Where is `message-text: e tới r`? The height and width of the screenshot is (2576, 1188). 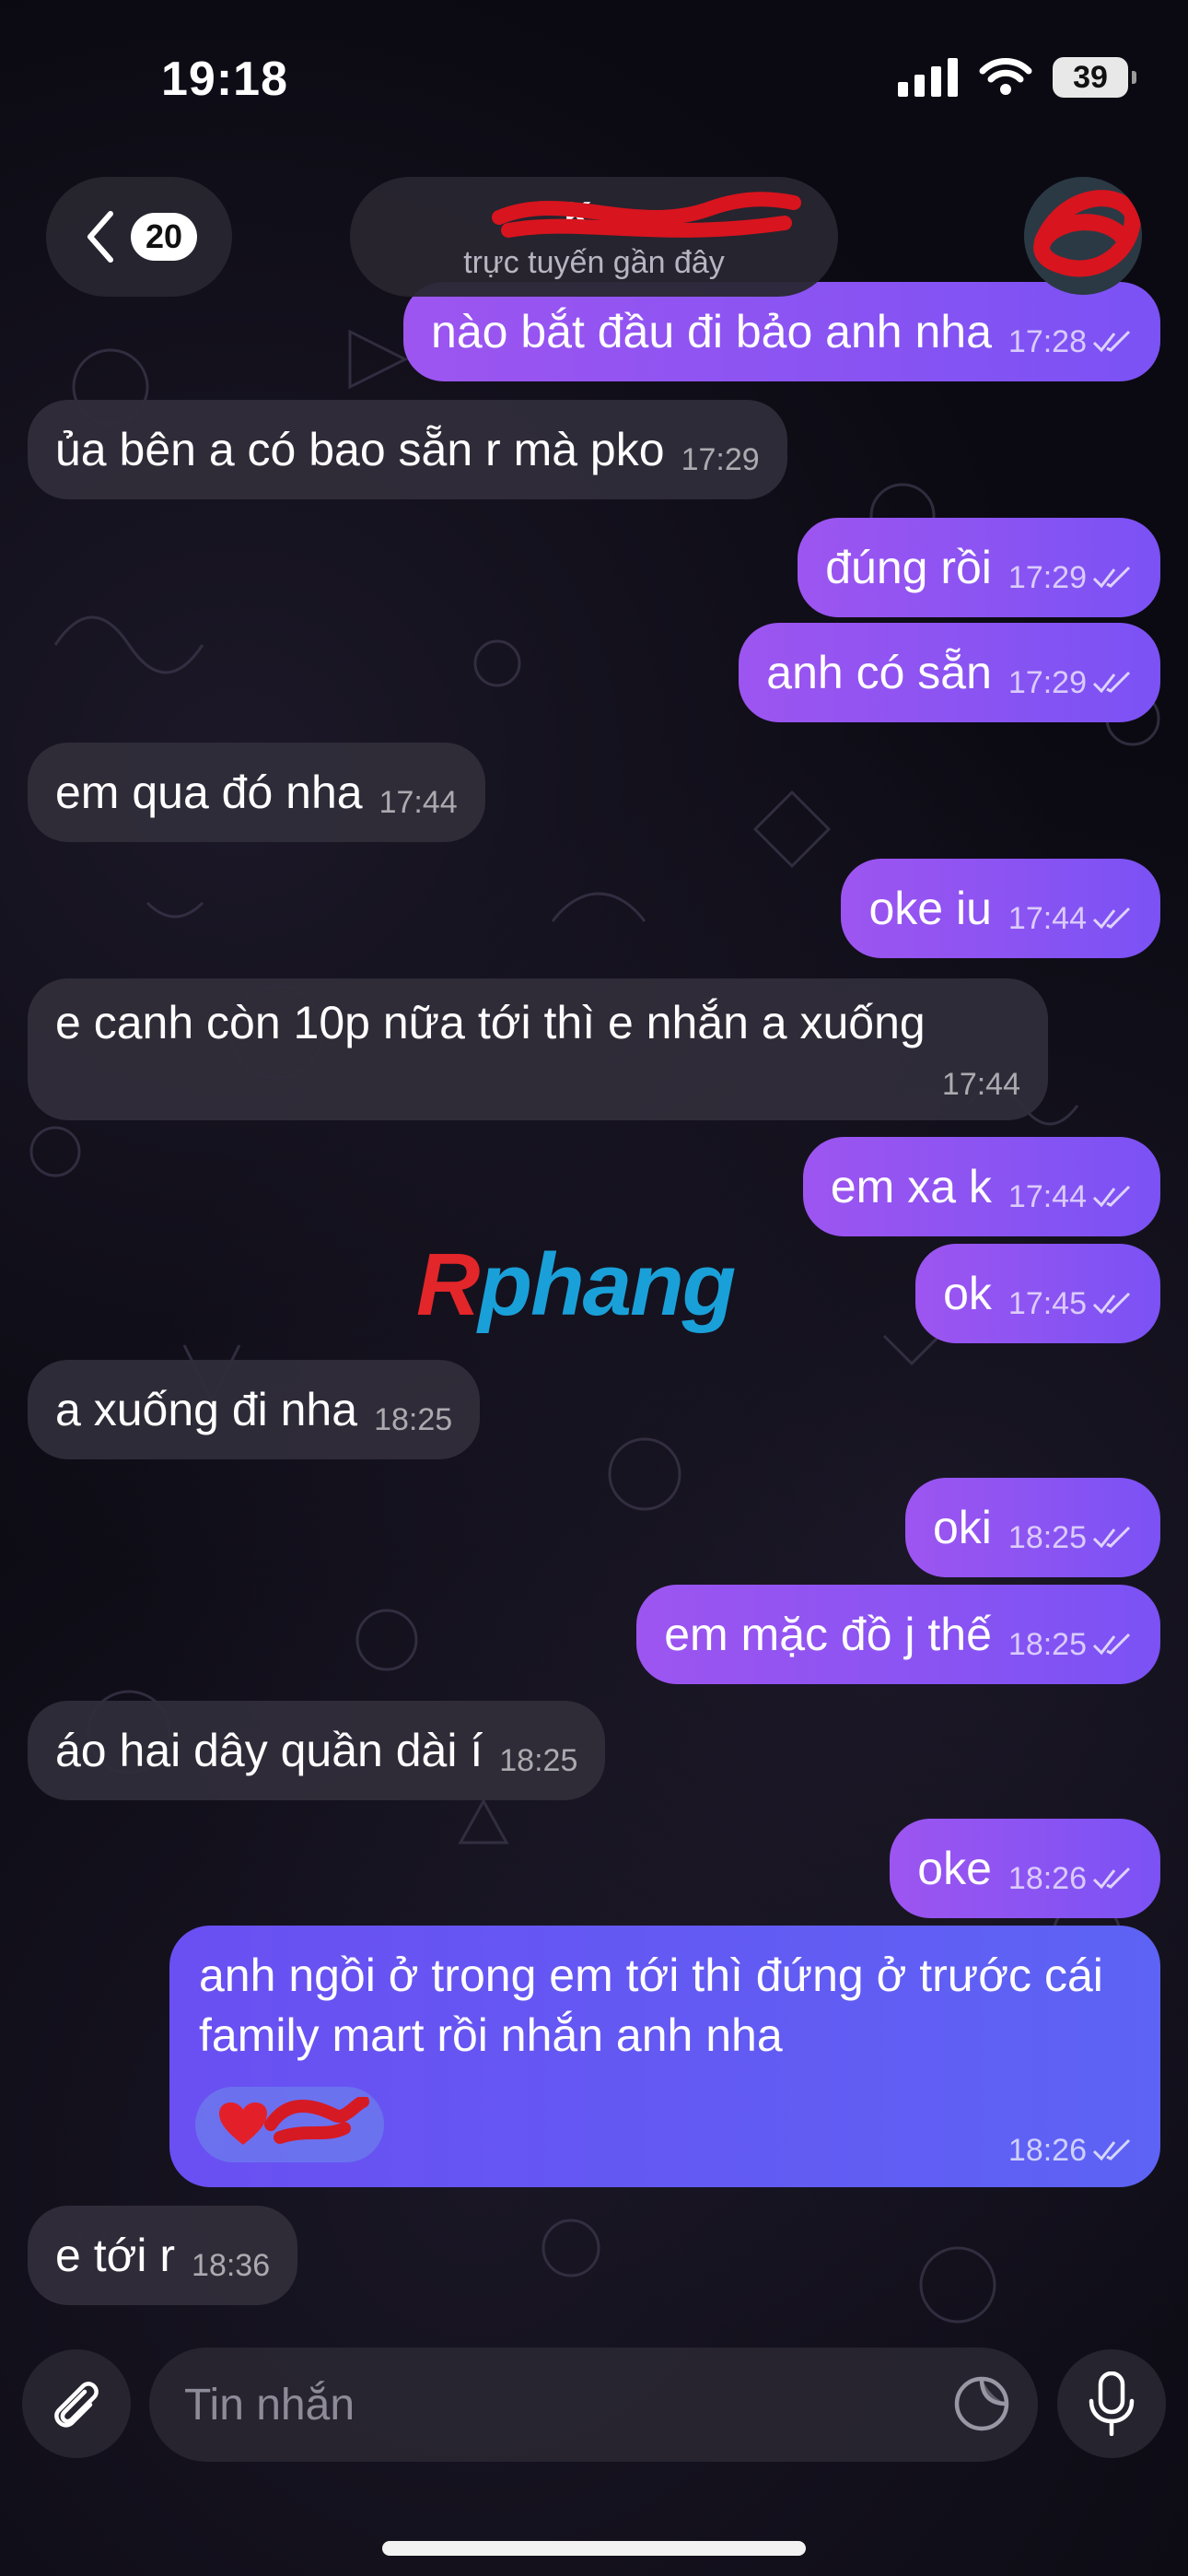 message-text: e tới r is located at coordinates (115, 2255).